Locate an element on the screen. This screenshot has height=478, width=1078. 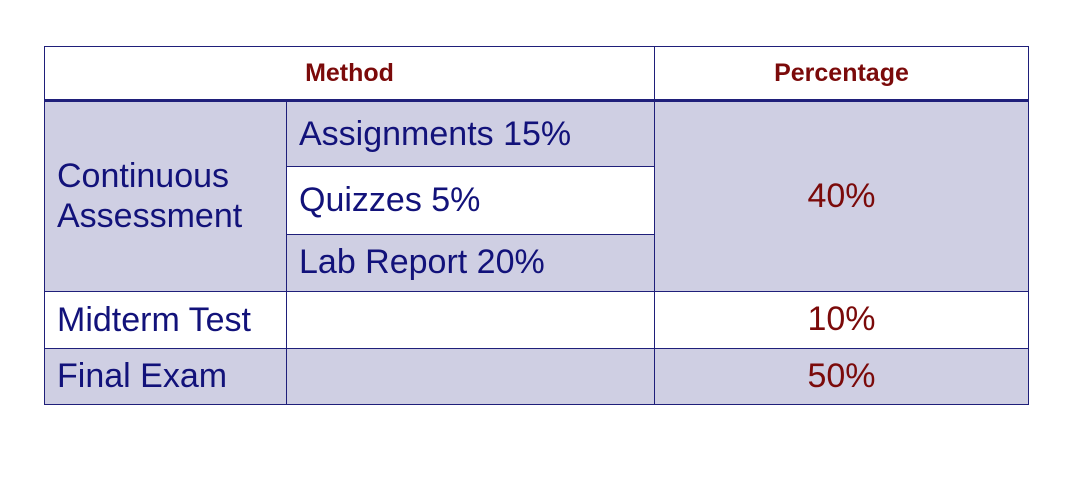
method-header: Method is located at coordinates (349, 74).